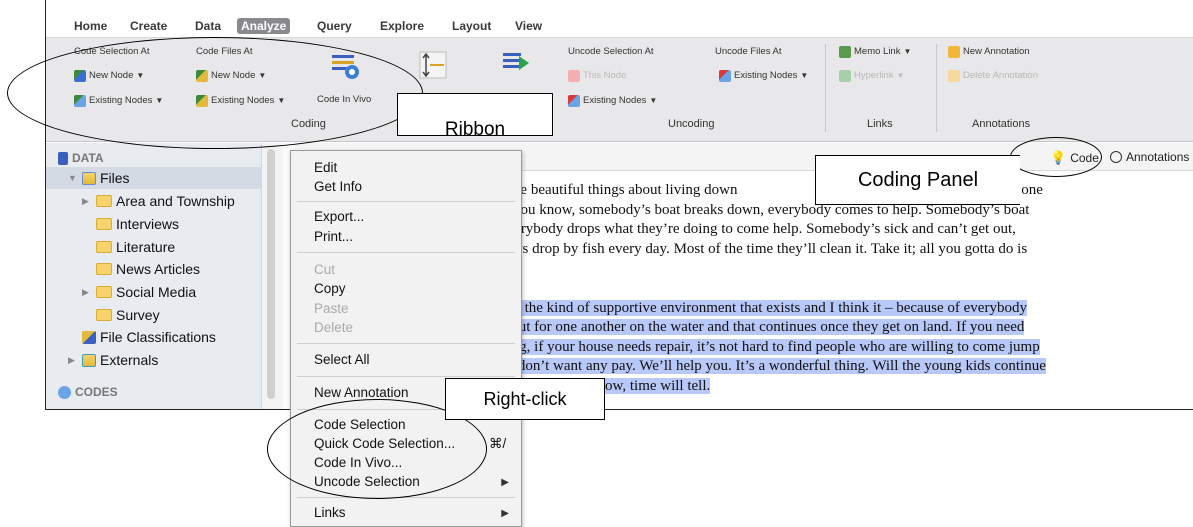  I want to click on files-icon, so click(89, 178).